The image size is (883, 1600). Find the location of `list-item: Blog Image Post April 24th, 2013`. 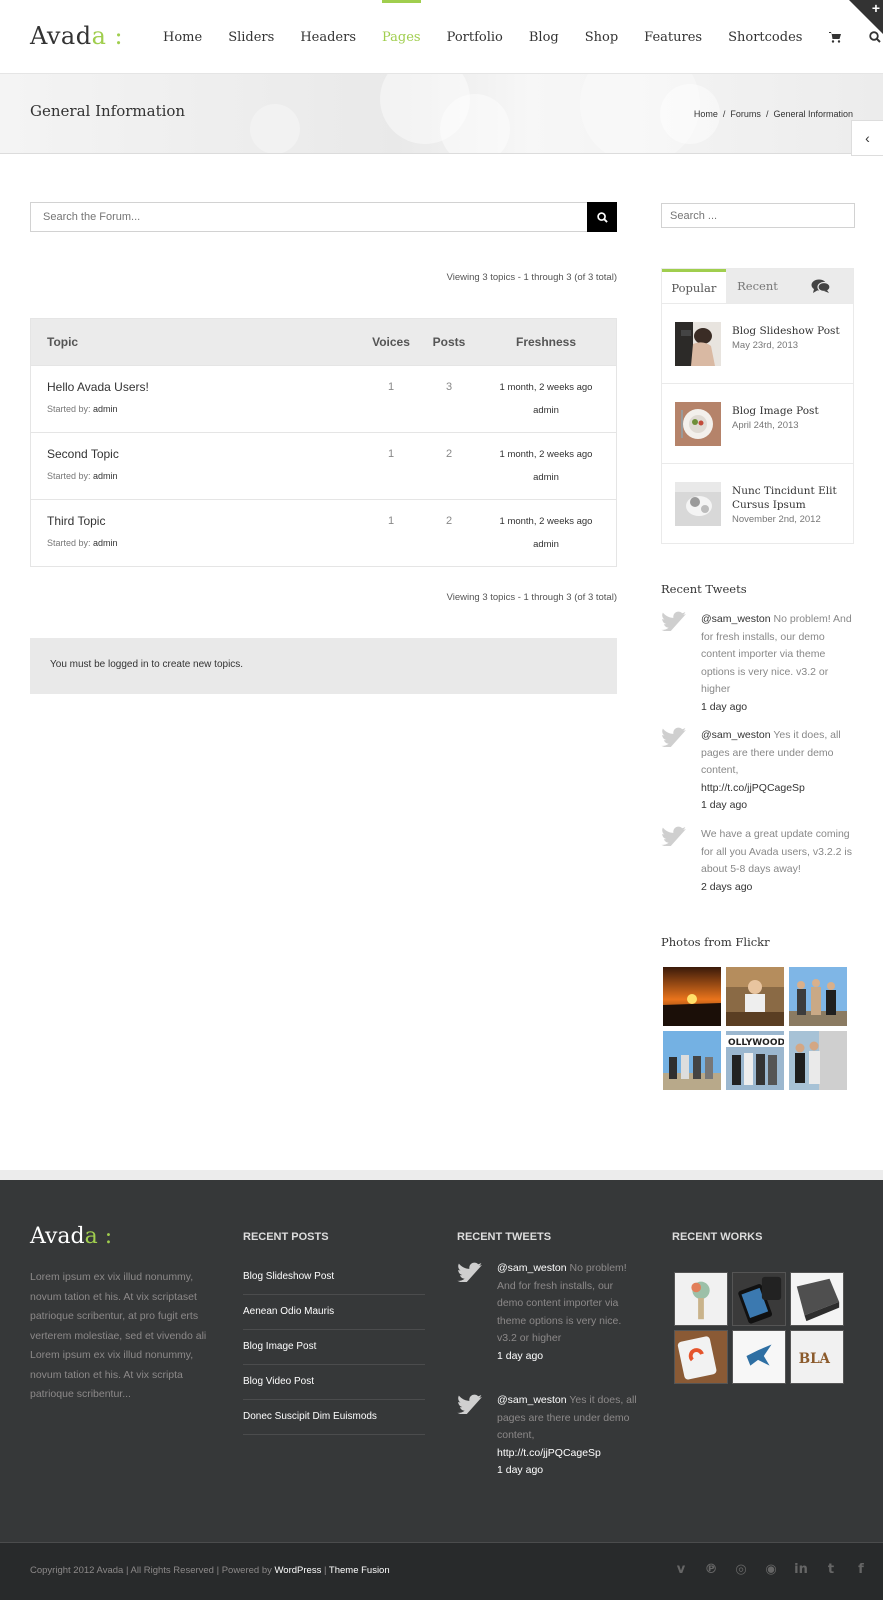

list-item: Blog Image Post April 24th, 2013 is located at coordinates (757, 423).